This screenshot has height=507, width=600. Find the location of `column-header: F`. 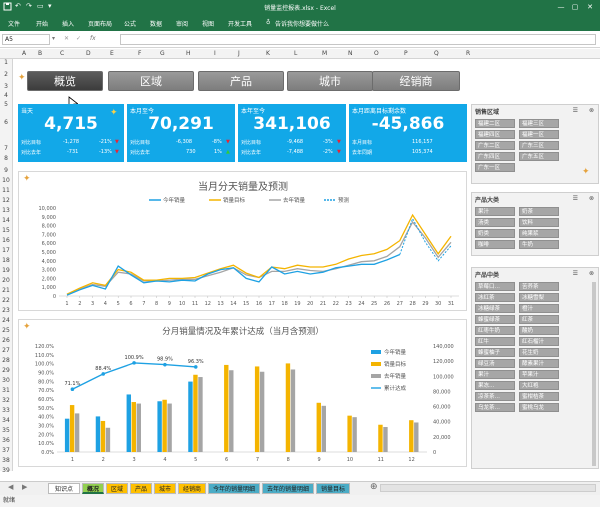

column-header: F is located at coordinates (139, 53).